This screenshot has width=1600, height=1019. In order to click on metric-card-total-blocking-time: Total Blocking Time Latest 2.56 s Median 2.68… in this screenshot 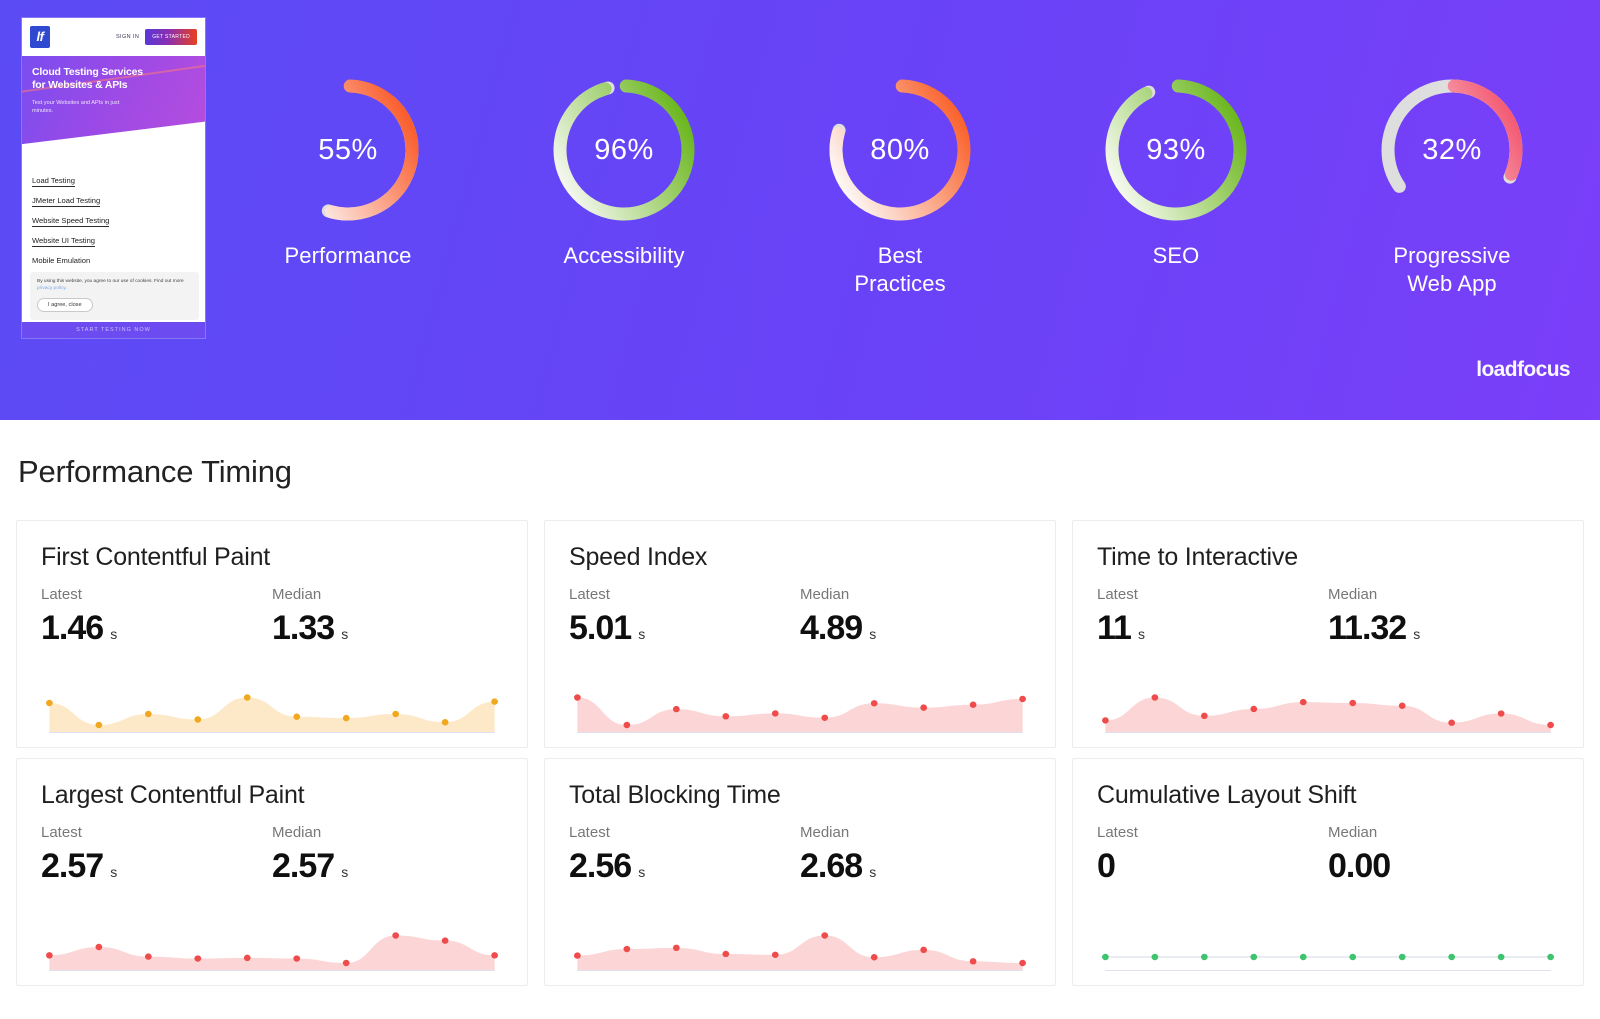, I will do `click(800, 872)`.